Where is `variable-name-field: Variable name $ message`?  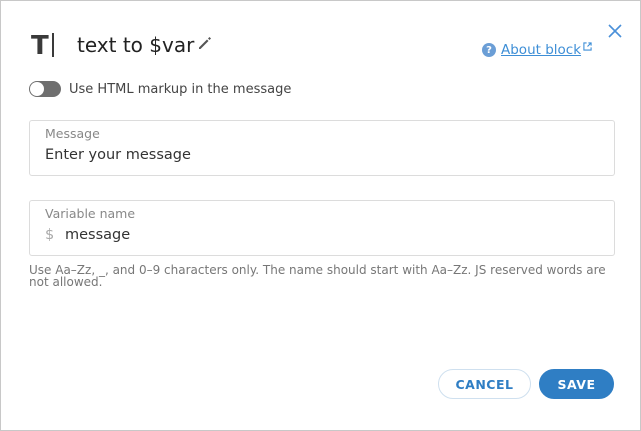 variable-name-field: Variable name $ message is located at coordinates (322, 228).